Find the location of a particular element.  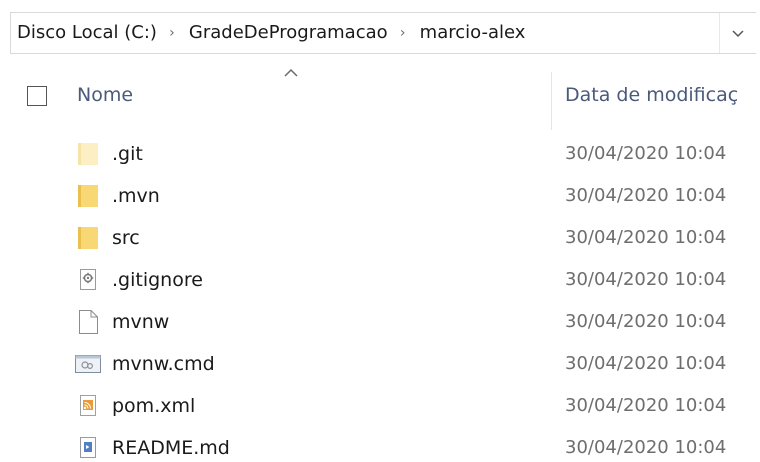

file-row: .mvn 30/04/2020 10:04 is located at coordinates (380, 196).